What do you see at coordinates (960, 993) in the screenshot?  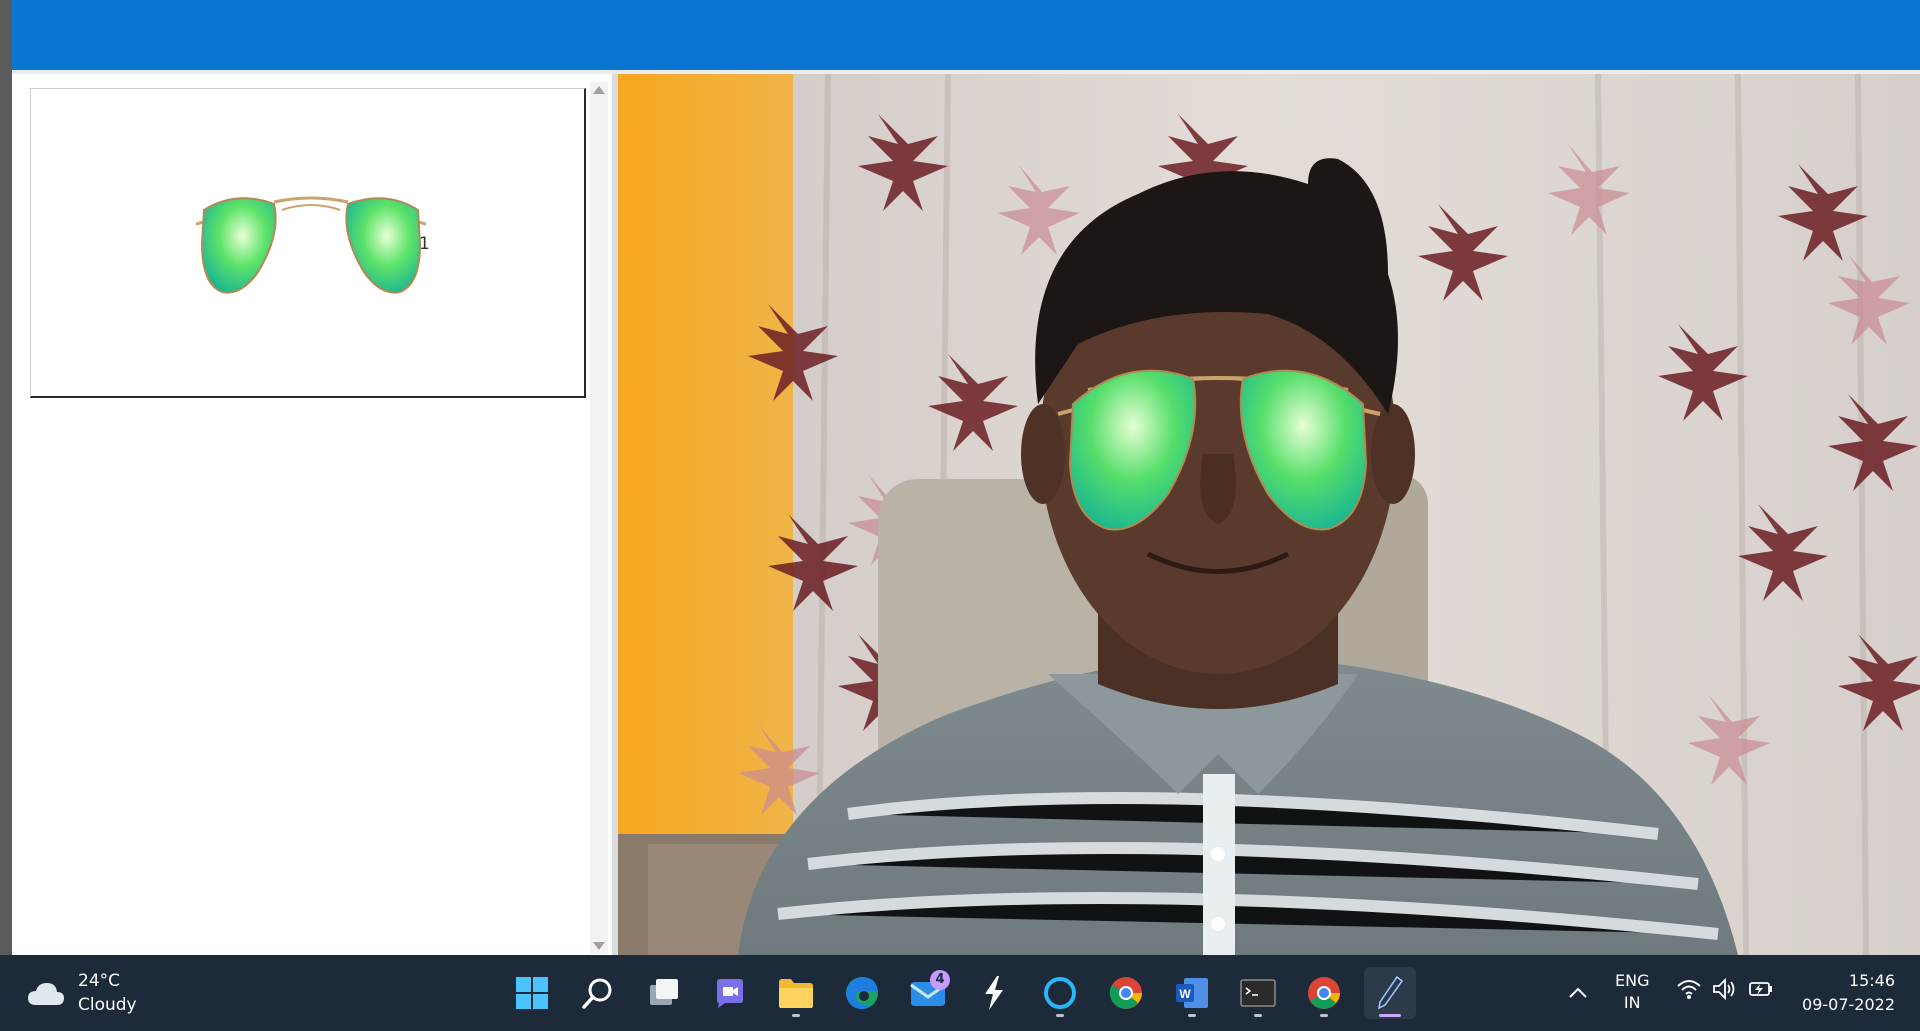 I see `taskbar: 24°C Cloudy 4 W ENG IN 15:46 09-07-2022` at bounding box center [960, 993].